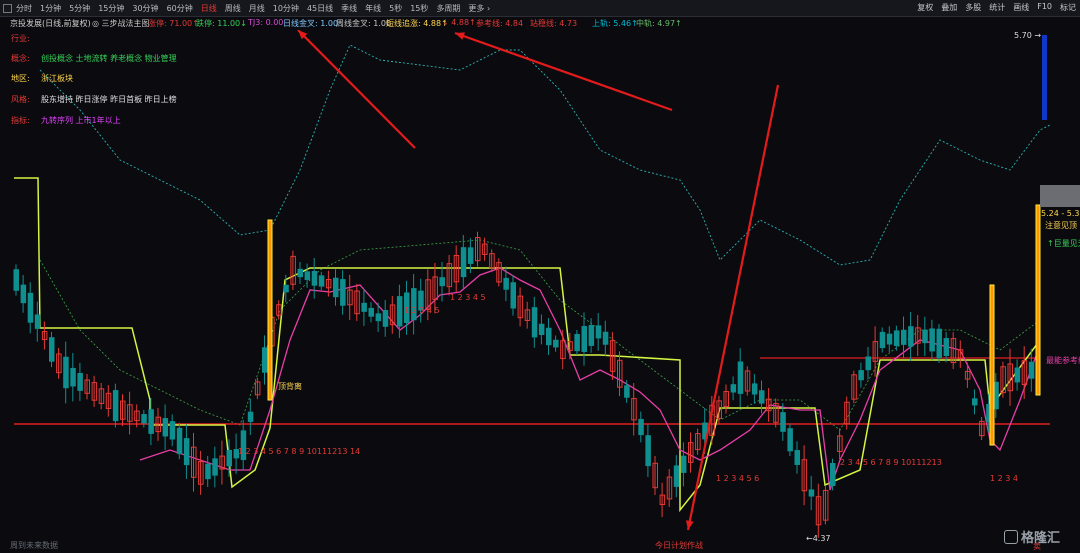 This screenshot has height=553, width=1080. I want to click on indicator-name: ◎ 三步战法主图, so click(121, 23).